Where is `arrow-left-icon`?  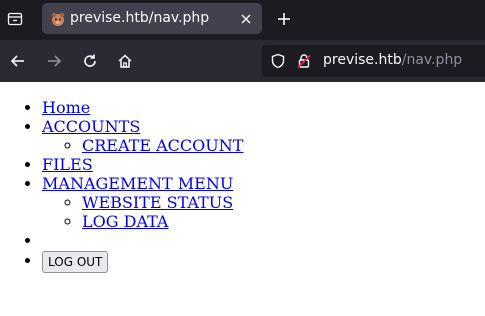 arrow-left-icon is located at coordinates (17, 61).